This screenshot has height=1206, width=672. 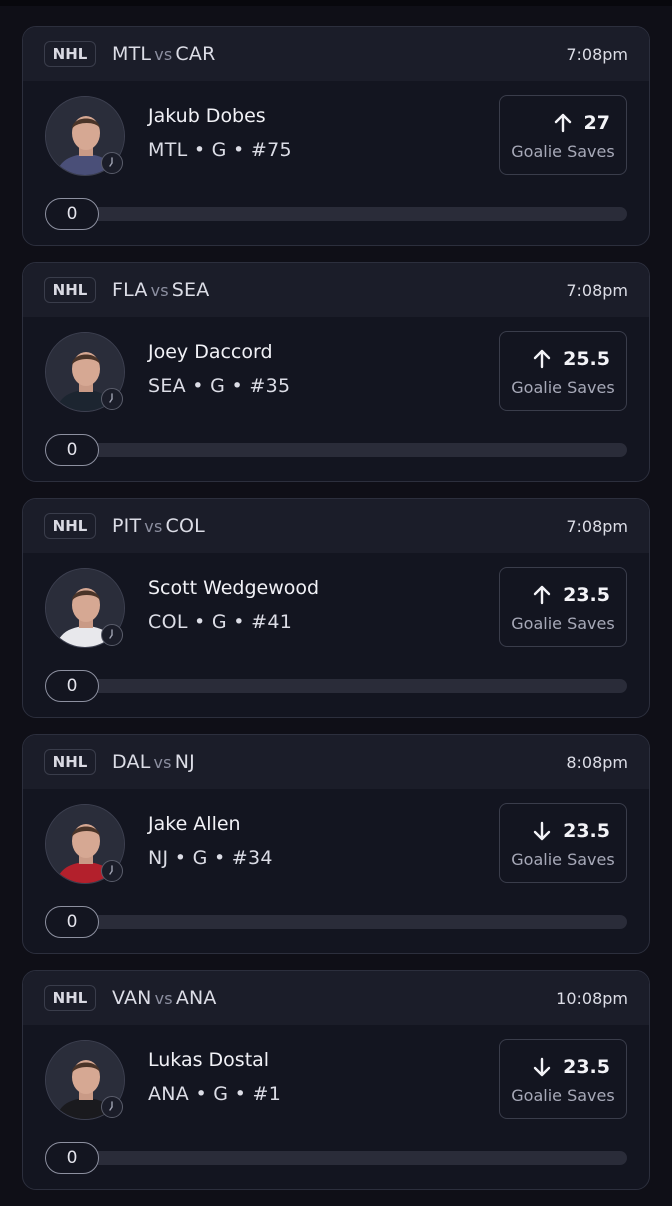 What do you see at coordinates (195, 54) in the screenshot?
I see `team-b: CAR` at bounding box center [195, 54].